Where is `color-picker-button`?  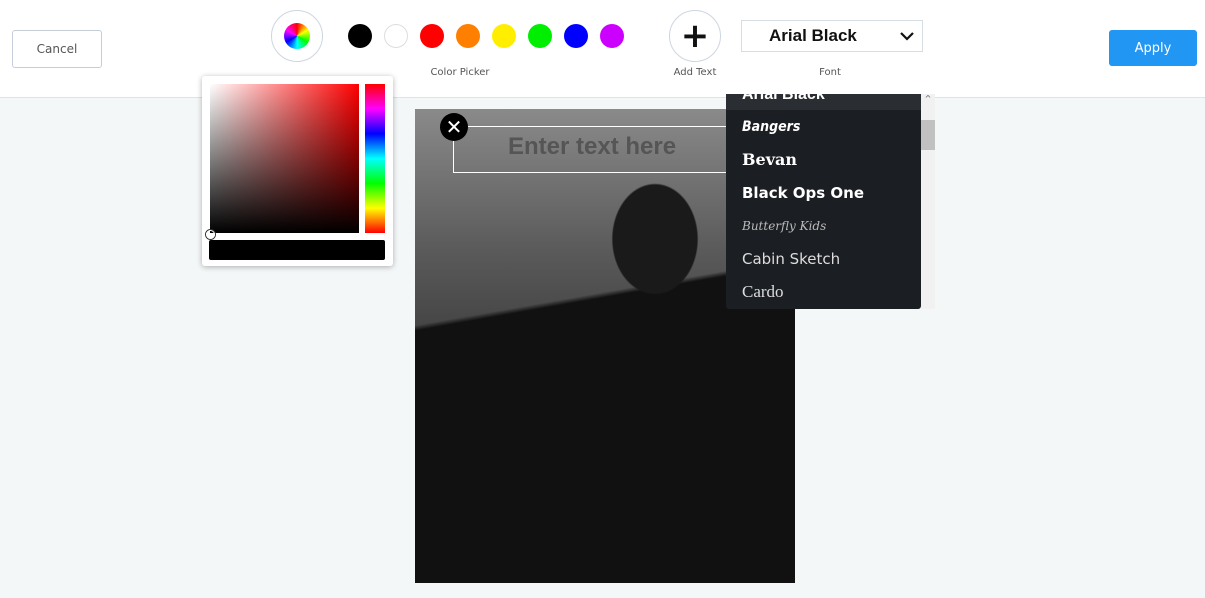 color-picker-button is located at coordinates (297, 36).